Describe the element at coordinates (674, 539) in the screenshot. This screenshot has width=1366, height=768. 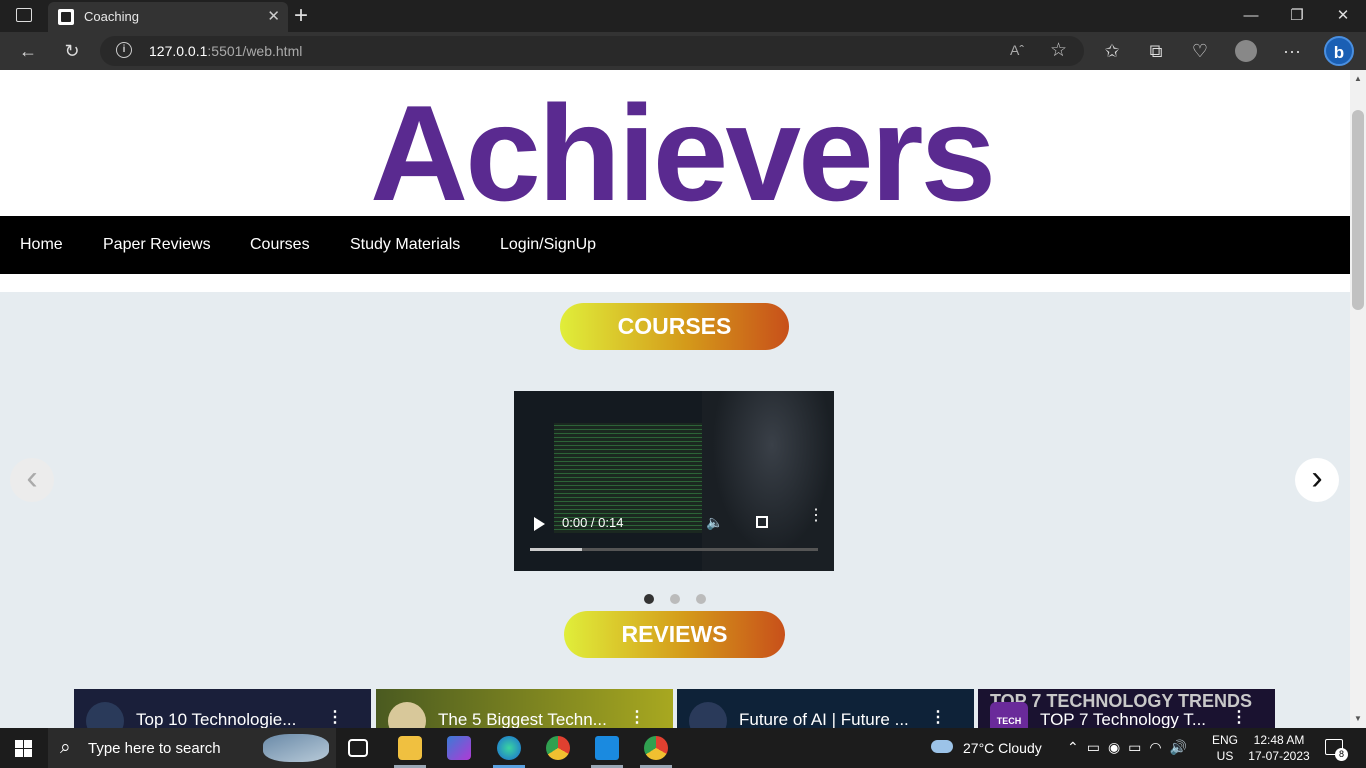
I see `video-controls: 0:00 / 0:14 🔈 ⋮` at that location.